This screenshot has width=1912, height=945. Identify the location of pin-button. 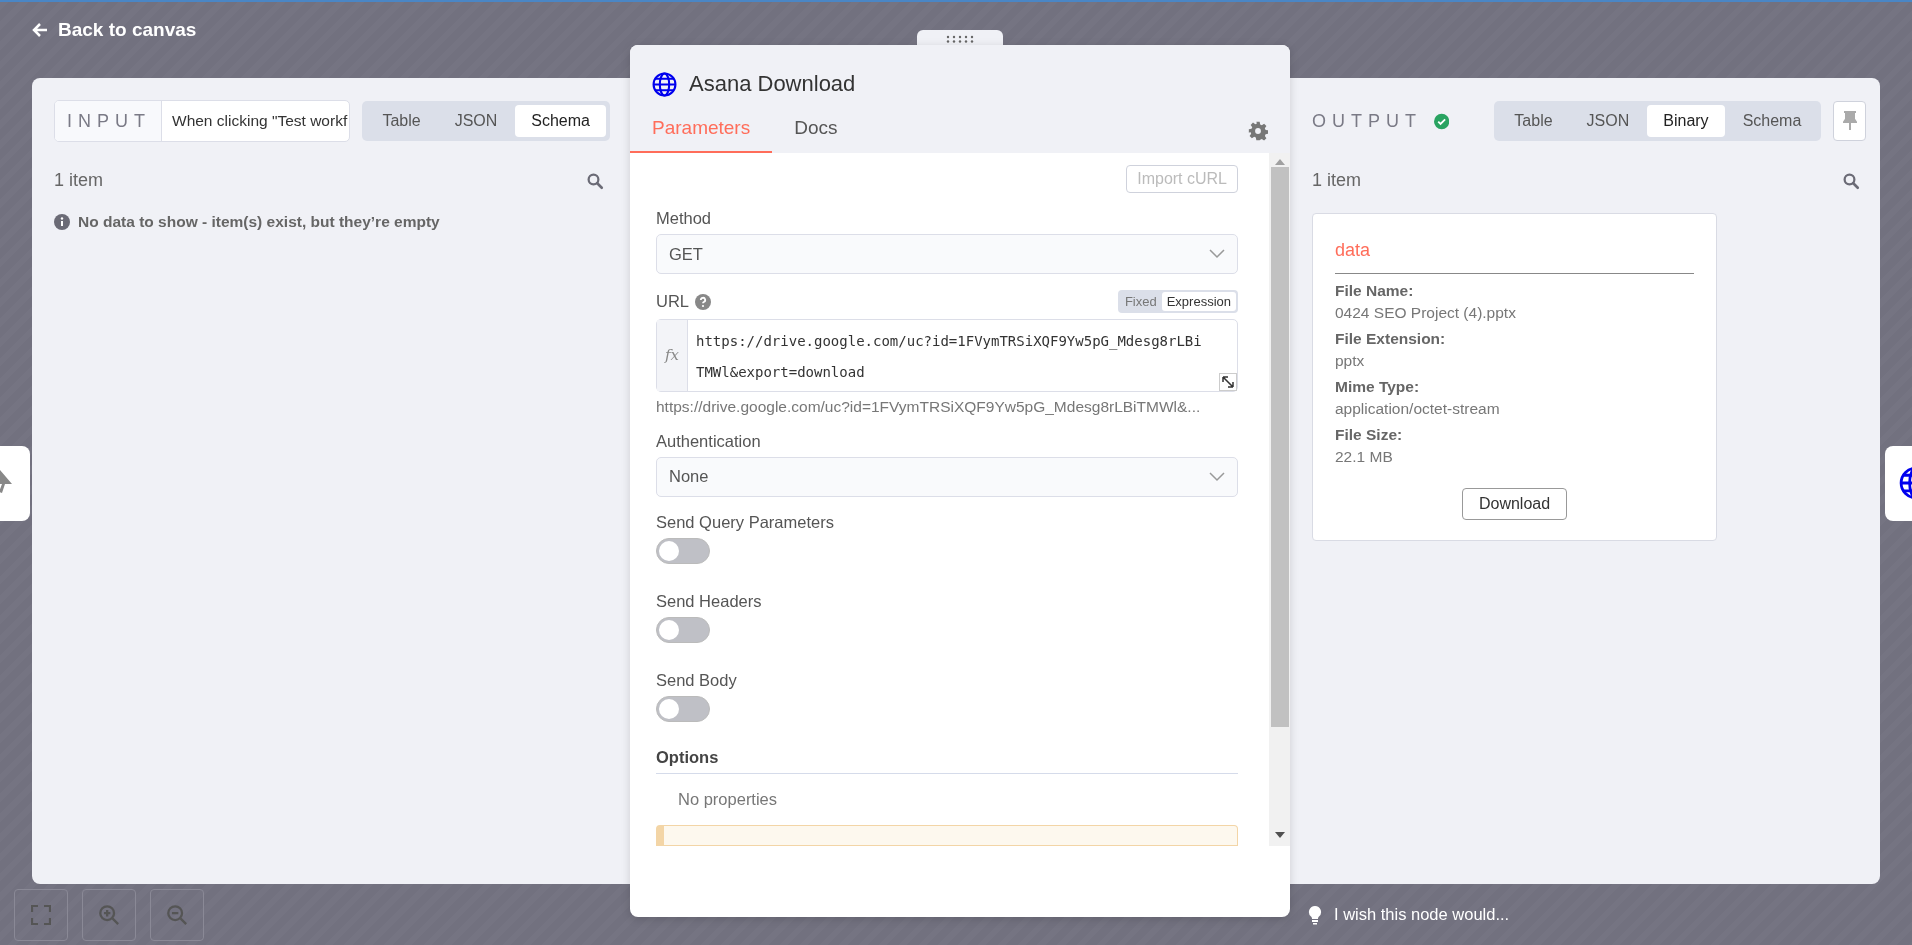
(1849, 121).